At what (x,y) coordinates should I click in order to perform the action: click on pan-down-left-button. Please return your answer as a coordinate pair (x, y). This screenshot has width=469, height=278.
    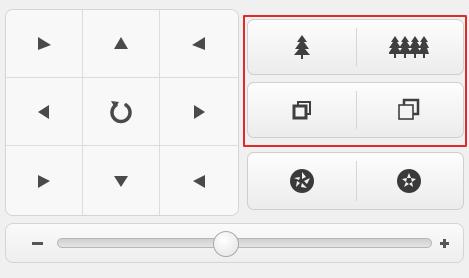
    Looking at the image, I should click on (44, 180).